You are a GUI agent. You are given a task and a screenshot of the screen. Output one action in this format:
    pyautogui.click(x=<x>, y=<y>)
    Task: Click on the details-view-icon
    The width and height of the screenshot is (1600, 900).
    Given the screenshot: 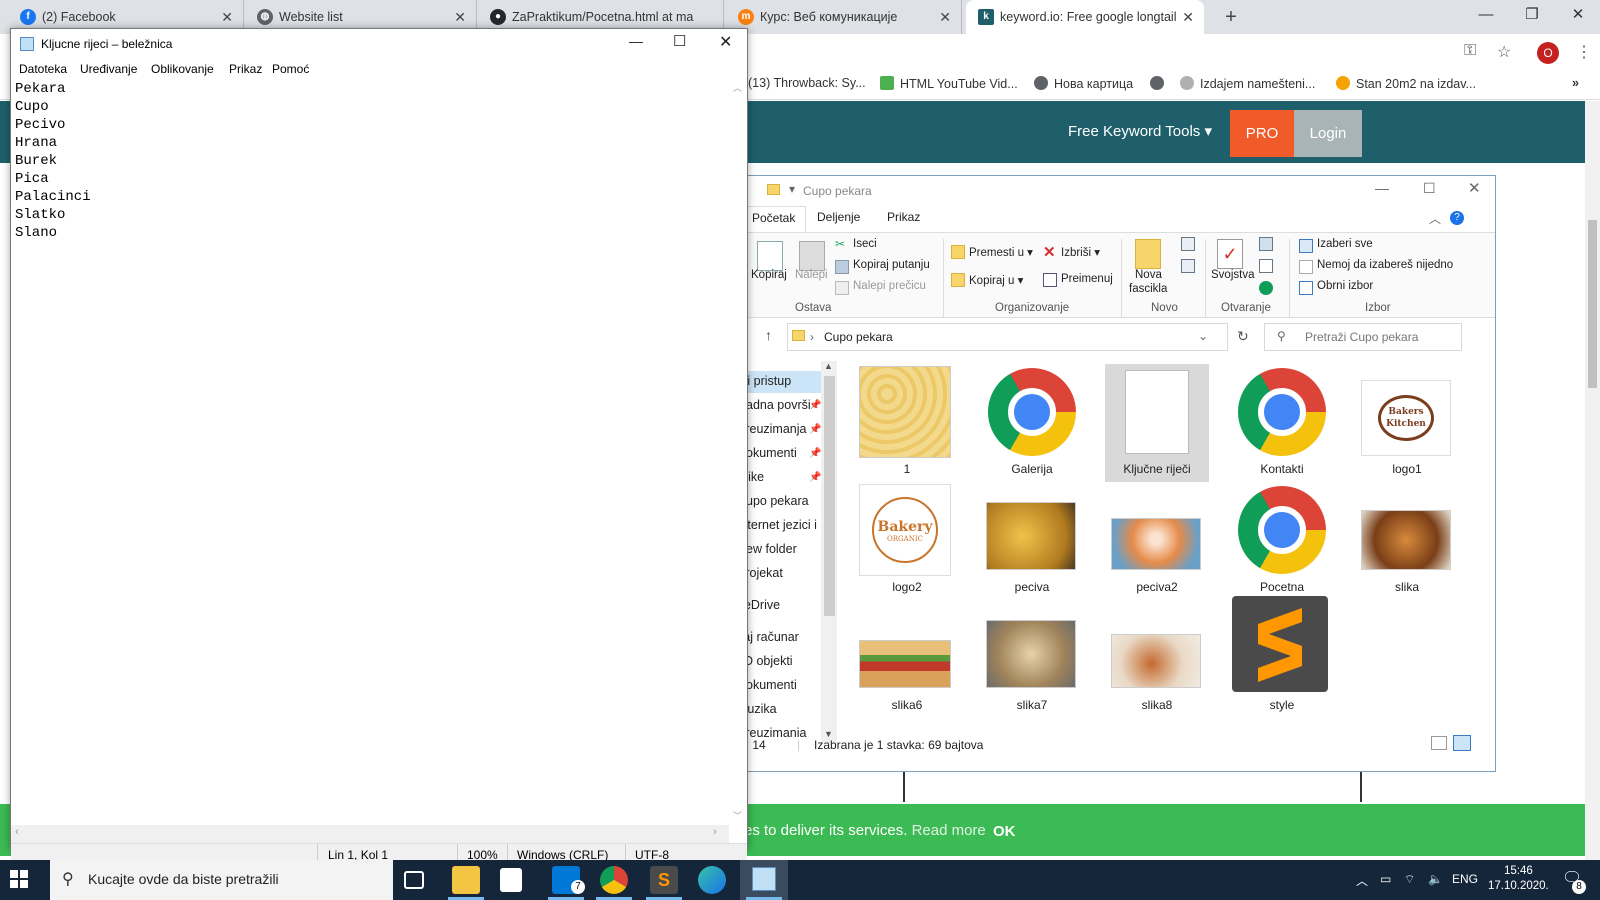 What is the action you would take?
    pyautogui.click(x=1439, y=743)
    